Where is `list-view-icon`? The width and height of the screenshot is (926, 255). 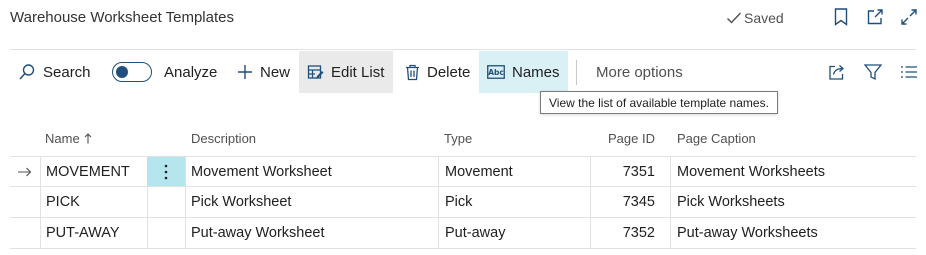
list-view-icon is located at coordinates (909, 72).